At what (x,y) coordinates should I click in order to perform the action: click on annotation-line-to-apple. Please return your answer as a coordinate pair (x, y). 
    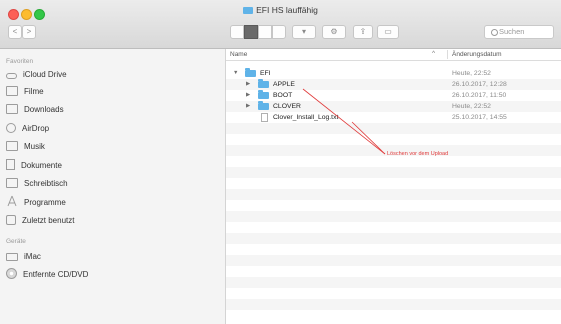
    Looking at the image, I should click on (344, 121).